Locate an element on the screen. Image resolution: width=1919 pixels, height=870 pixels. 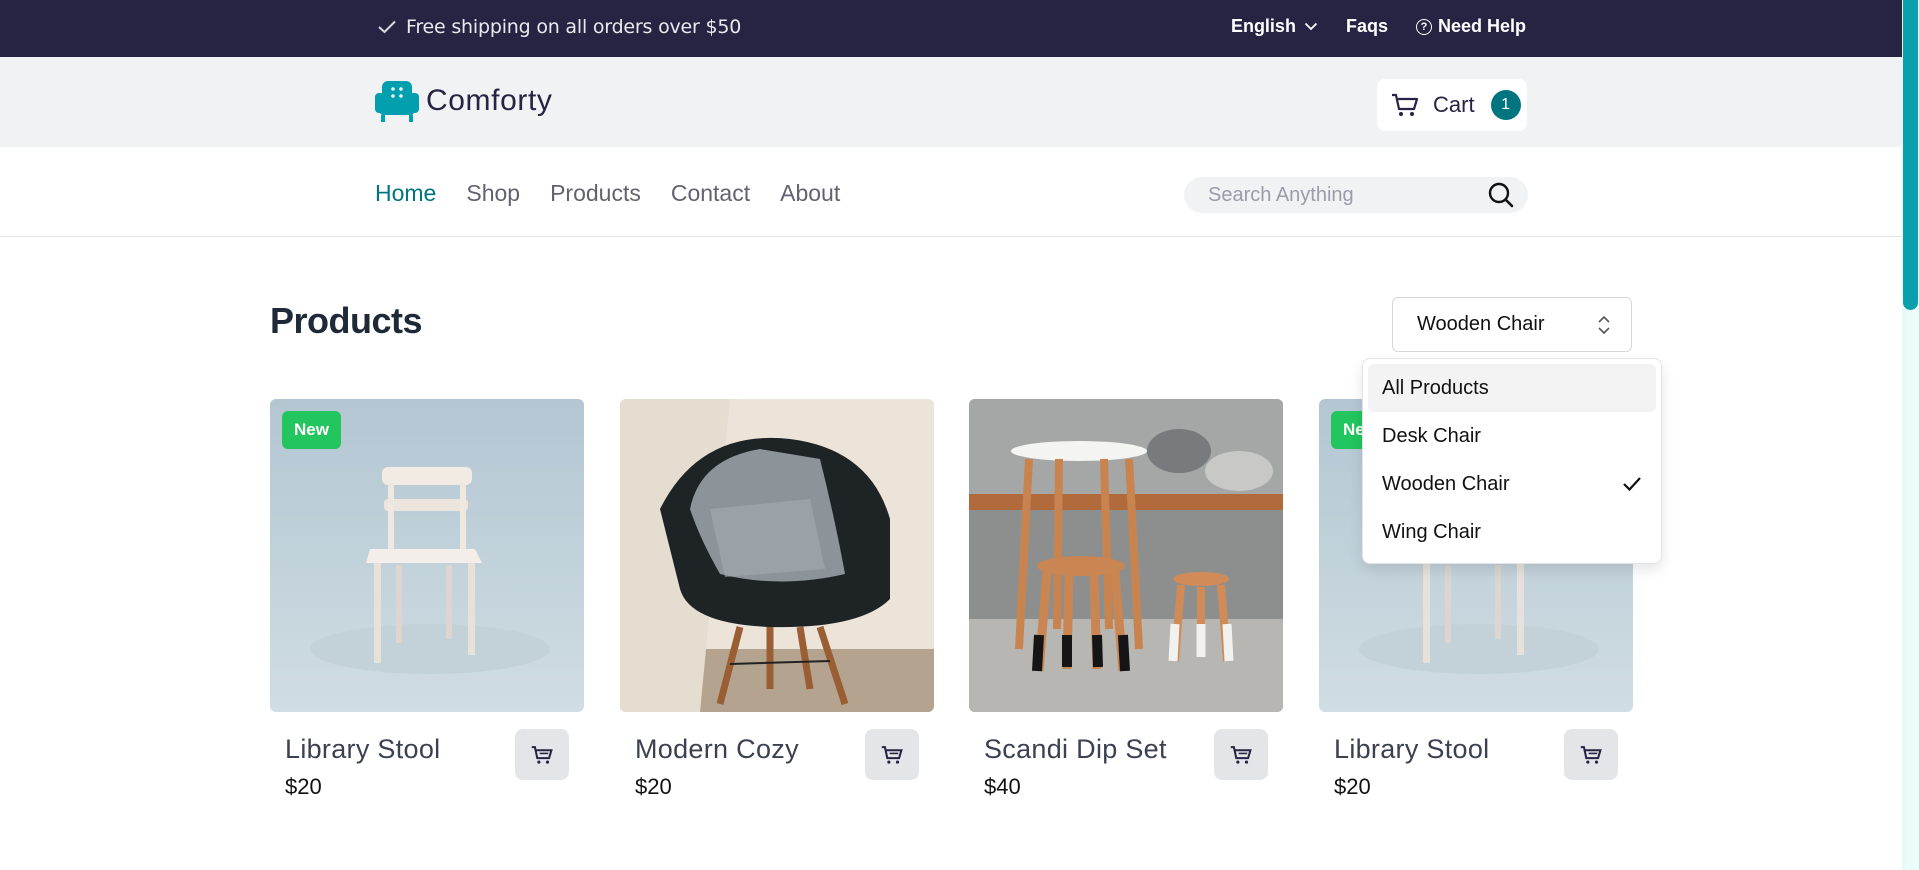
topbar-links: English Faqs ? Need Help is located at coordinates (1378, 26).